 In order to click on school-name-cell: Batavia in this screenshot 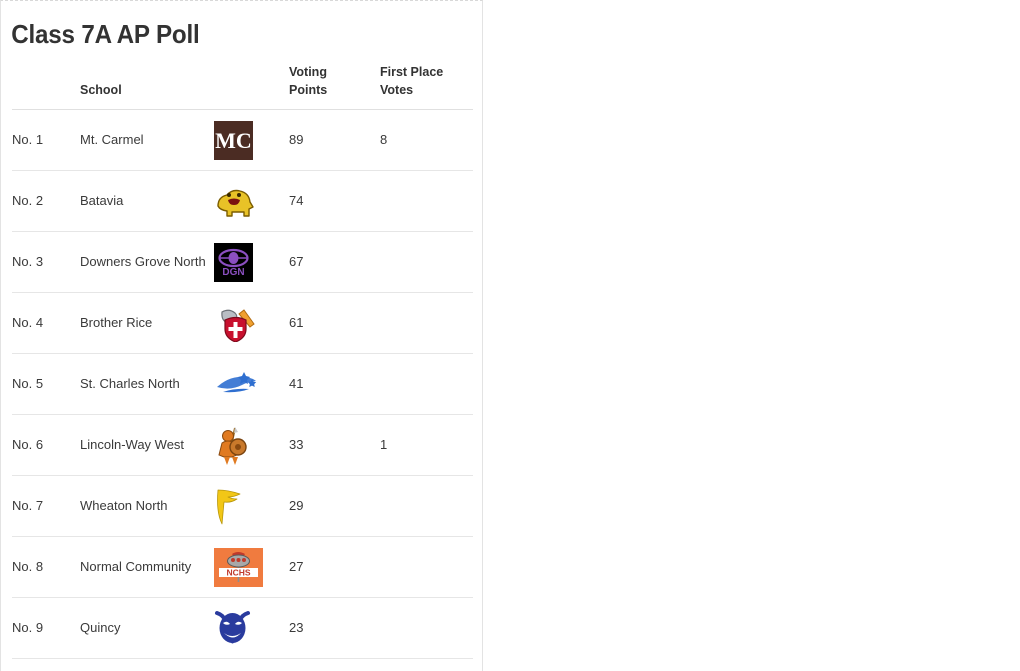, I will do `click(147, 201)`.